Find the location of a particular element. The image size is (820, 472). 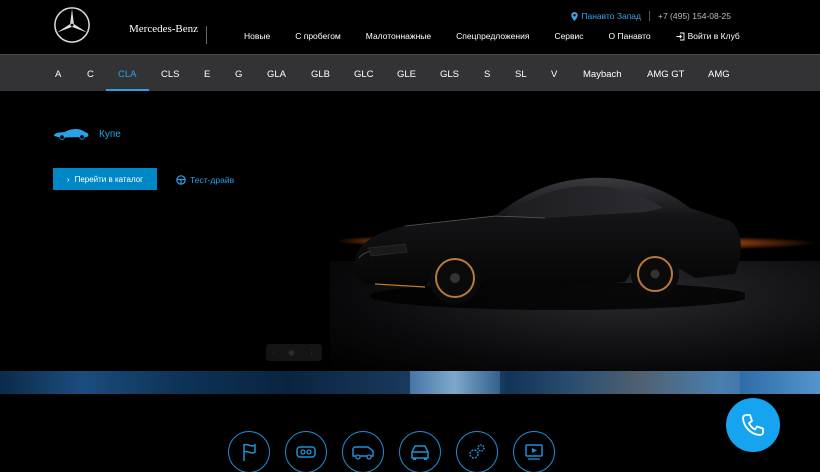

test-drive-link: Тест-драйв is located at coordinates (205, 180).